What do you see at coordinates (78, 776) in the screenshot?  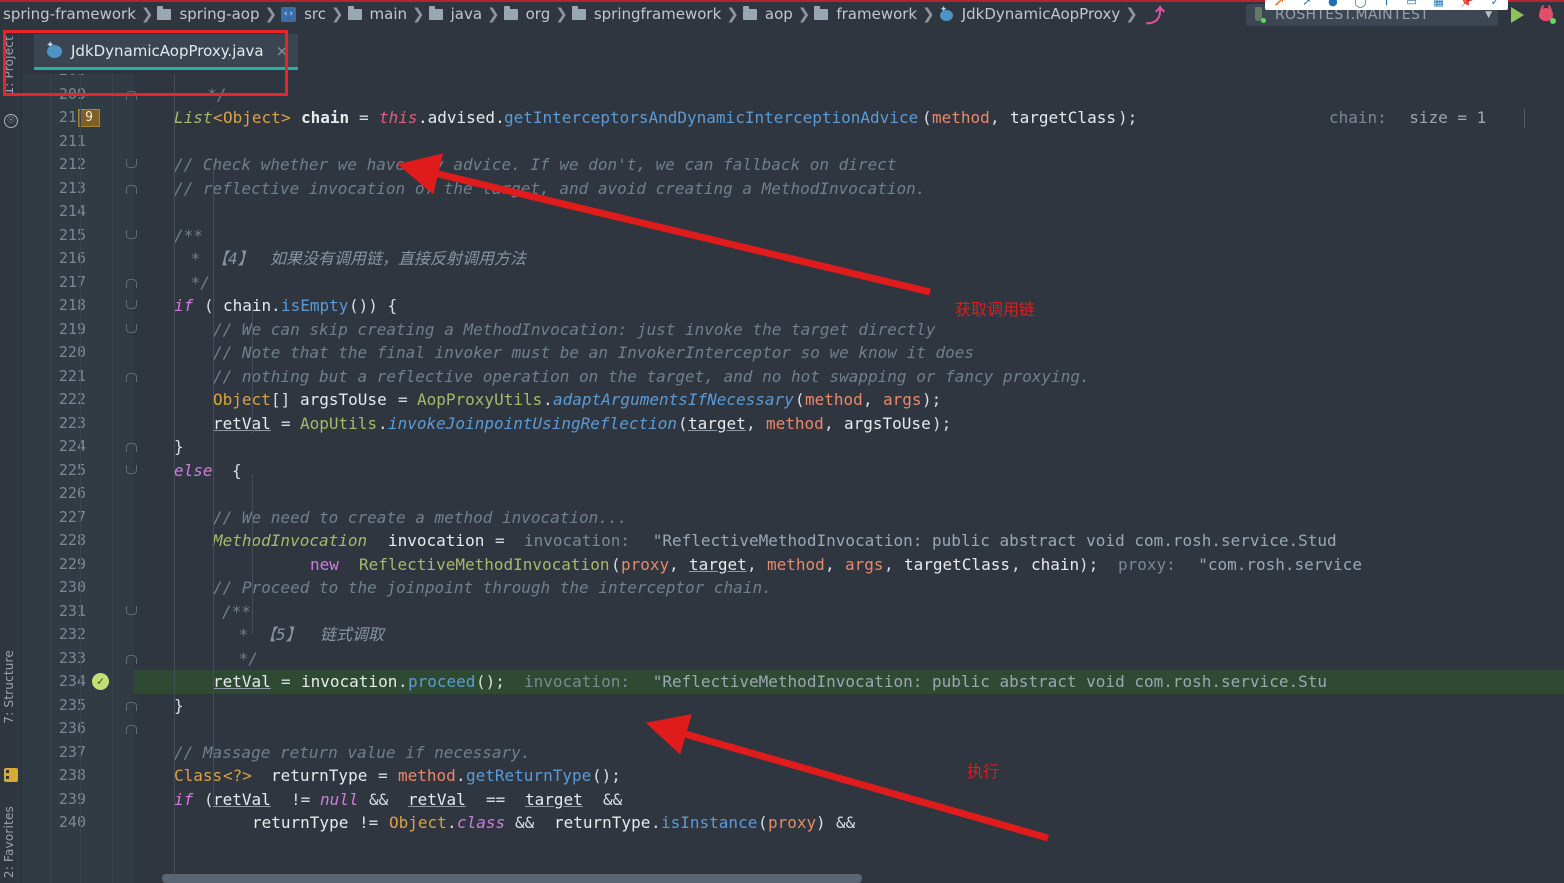 I see `gutter-line: 238` at bounding box center [78, 776].